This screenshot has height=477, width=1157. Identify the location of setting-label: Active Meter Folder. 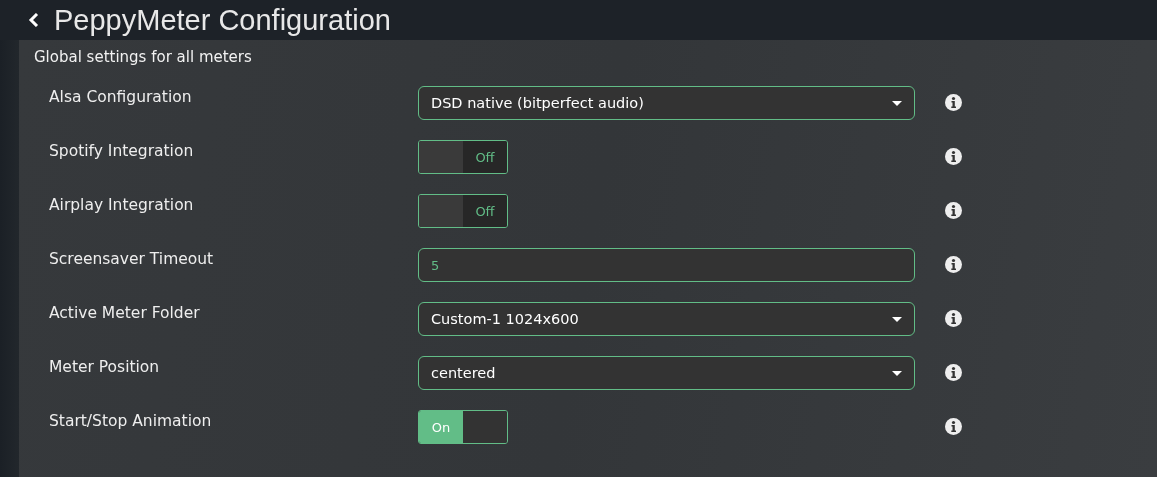
(125, 313).